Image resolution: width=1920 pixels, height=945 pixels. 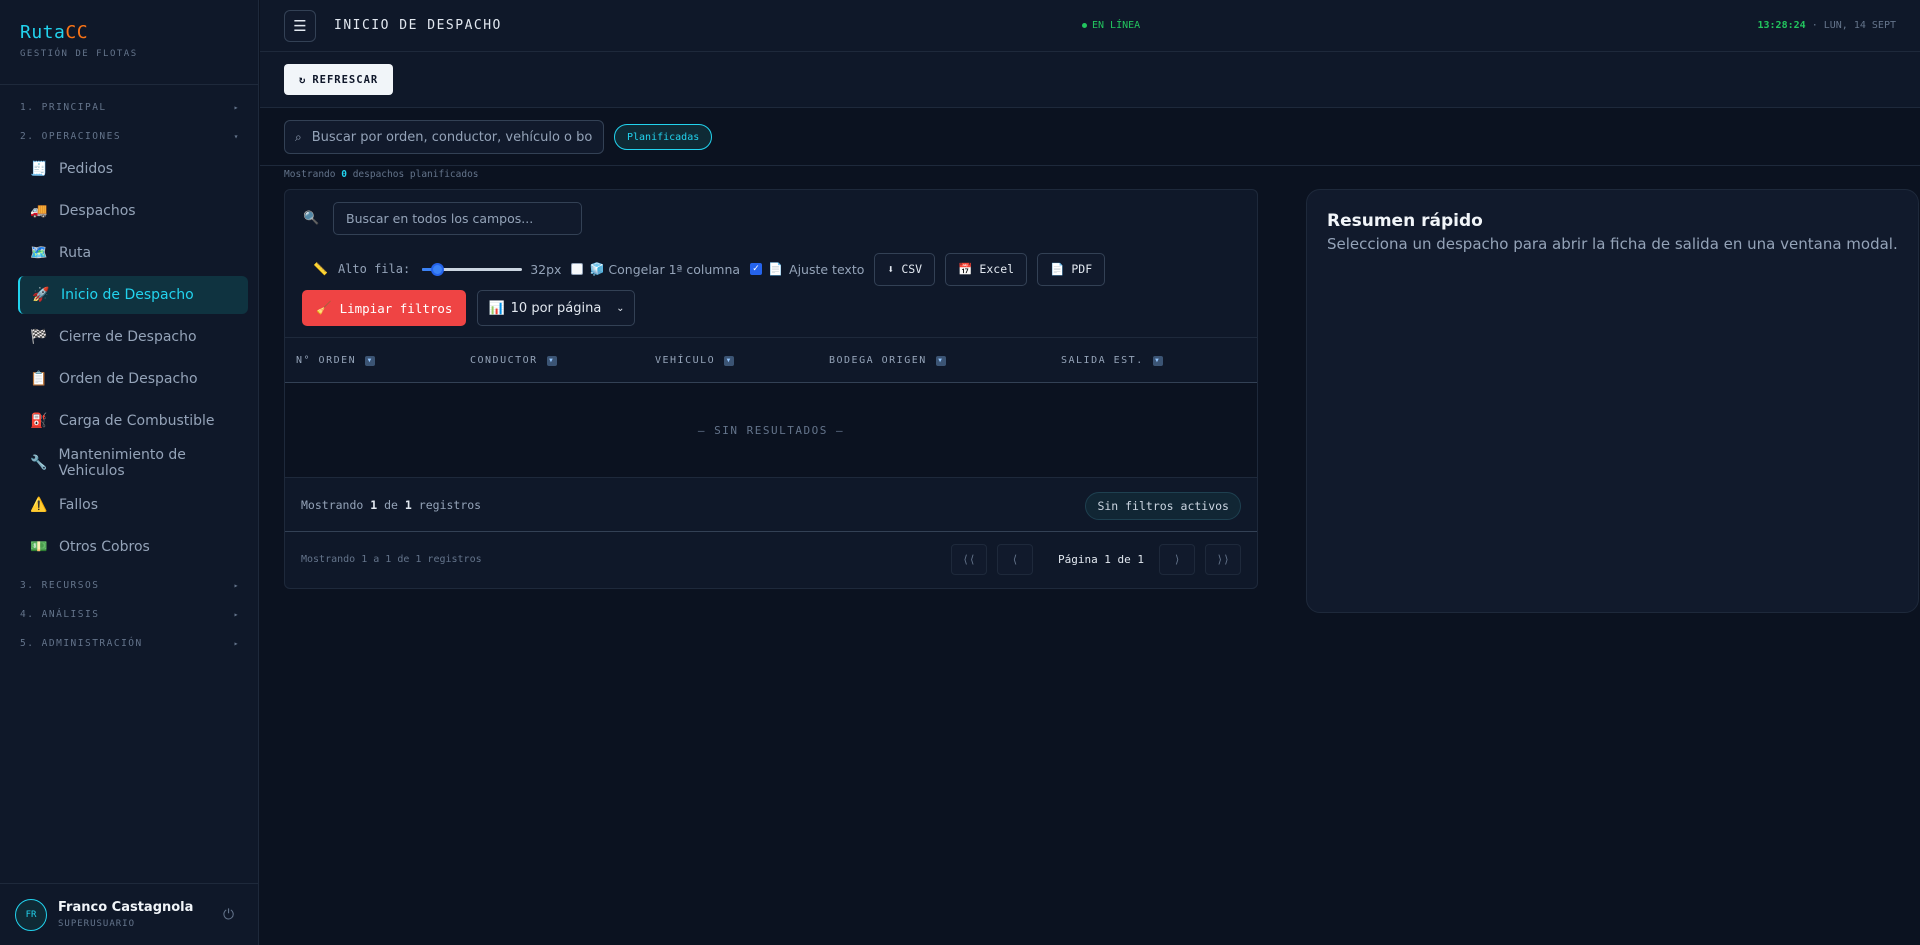 I want to click on download-icon: ⬇, so click(x=891, y=269).